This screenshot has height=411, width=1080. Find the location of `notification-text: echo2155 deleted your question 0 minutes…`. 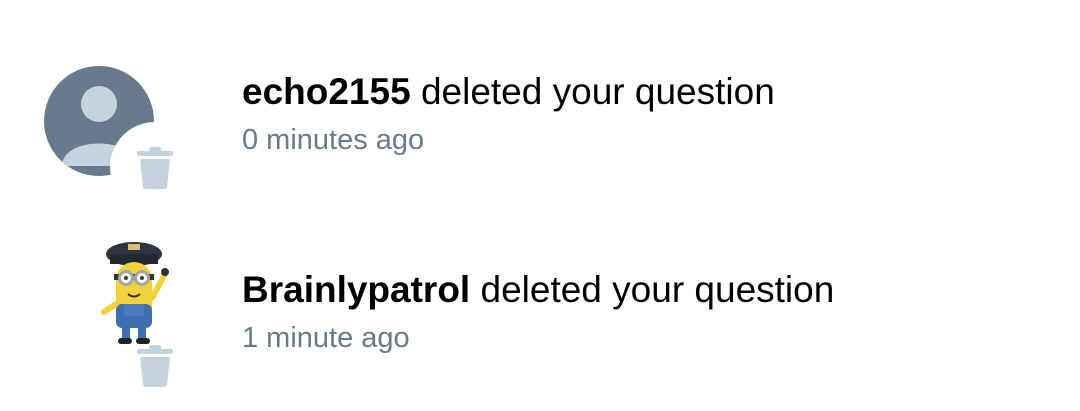

notification-text: echo2155 deleted your question 0 minutes… is located at coordinates (508, 114).